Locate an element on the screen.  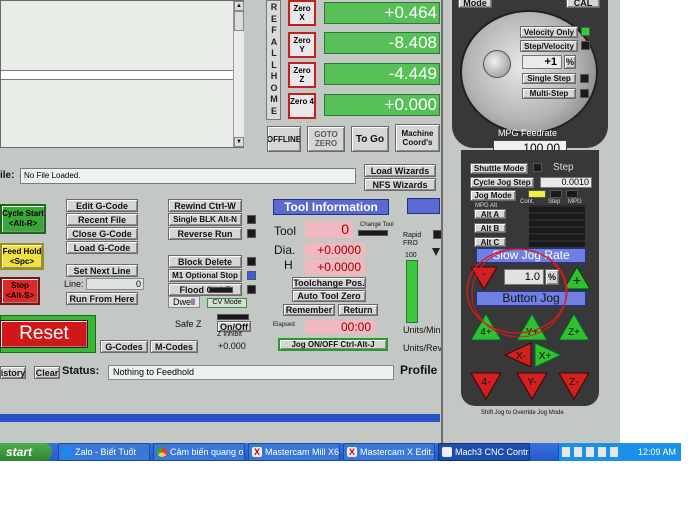
machine-coords-button: Machine Coord's is located at coordinates (417, 138).